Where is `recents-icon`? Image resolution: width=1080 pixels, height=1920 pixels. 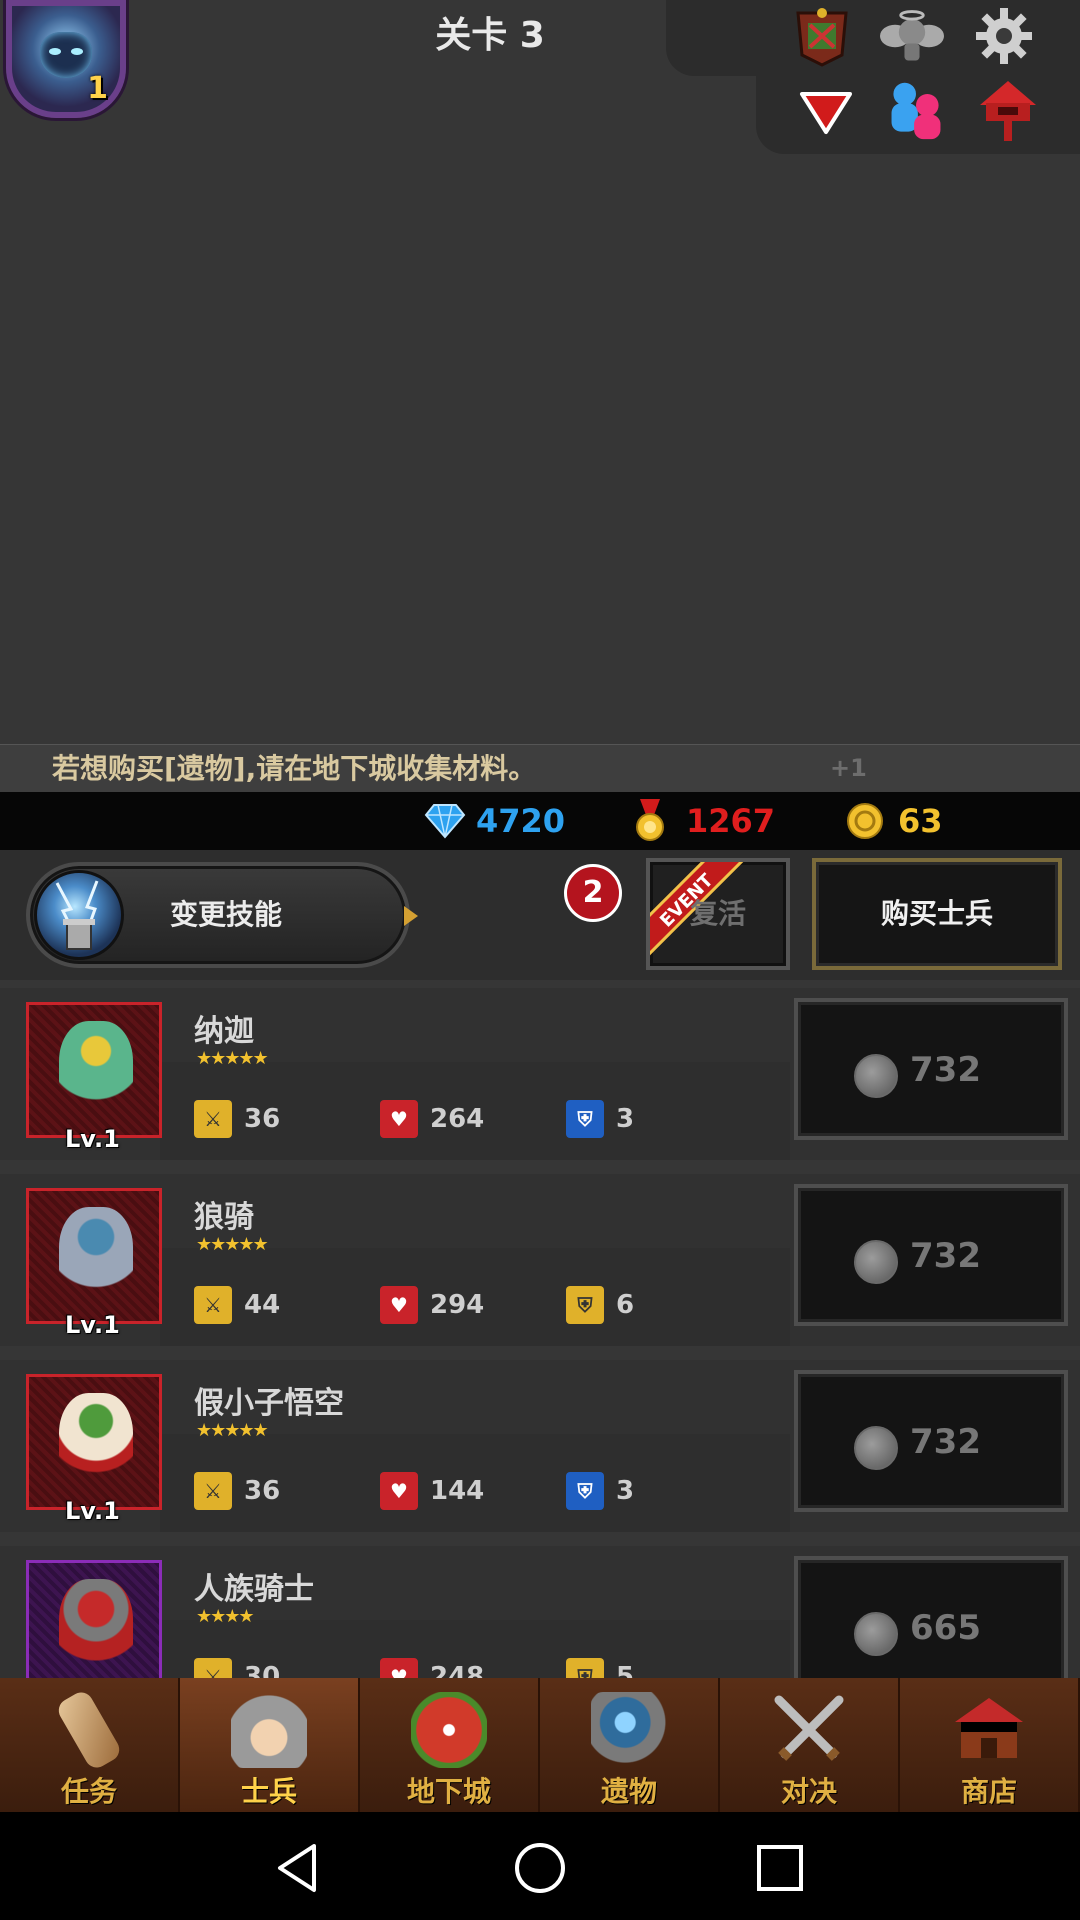
recents-icon is located at coordinates (780, 1868).